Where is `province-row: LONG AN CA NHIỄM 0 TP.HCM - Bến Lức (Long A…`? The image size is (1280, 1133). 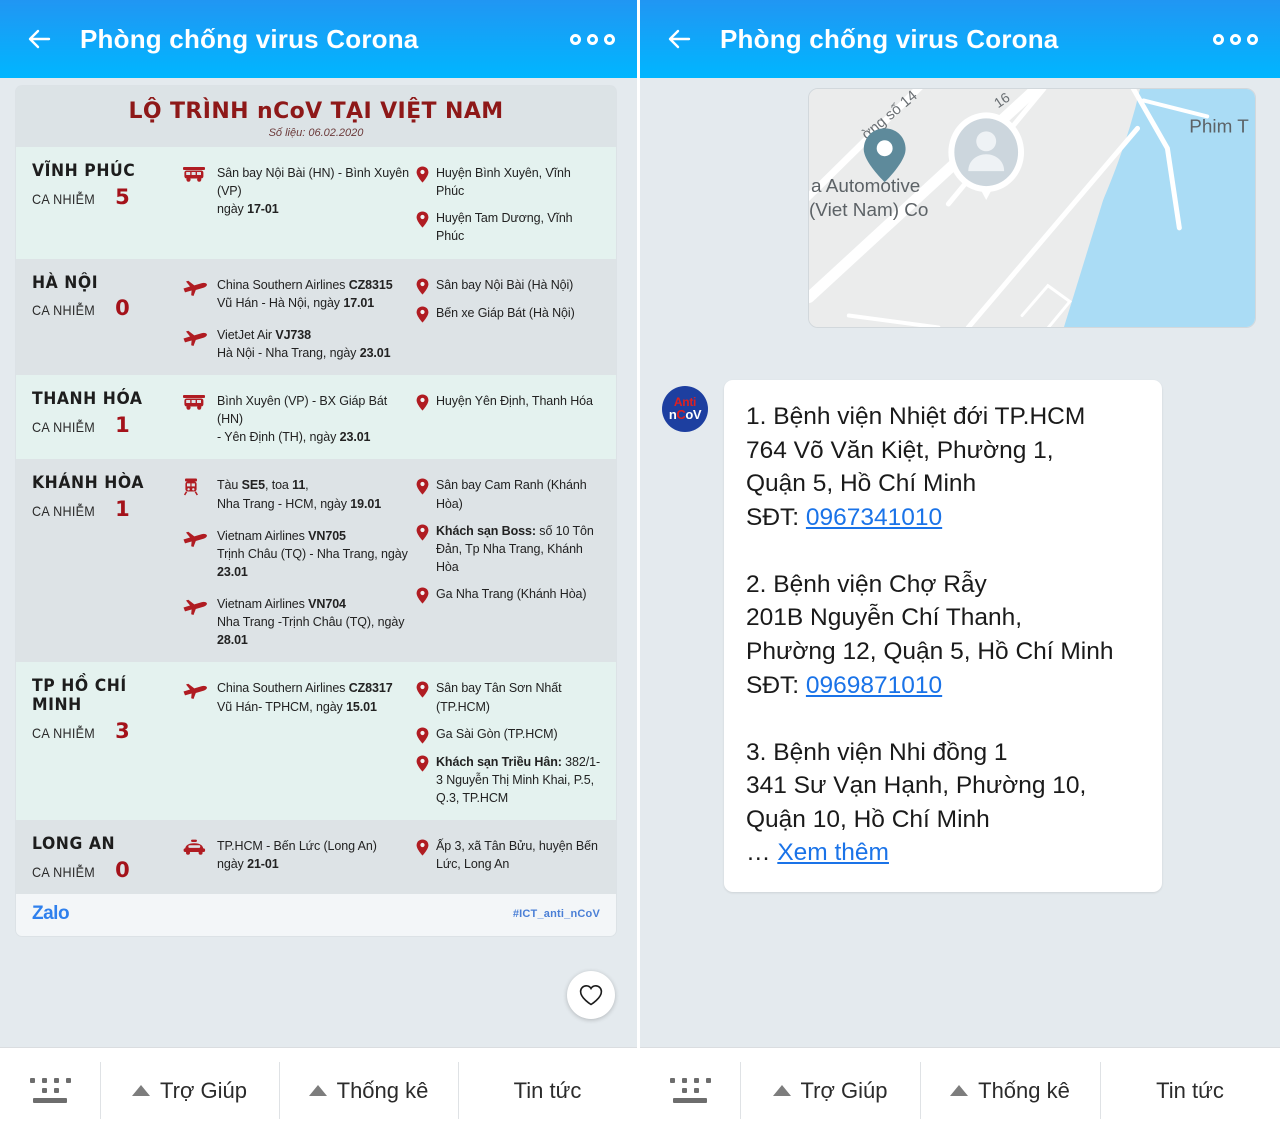
province-row: LONG AN CA NHIỄM 0 TP.HCM - Bến Lức (Long A… is located at coordinates (316, 857).